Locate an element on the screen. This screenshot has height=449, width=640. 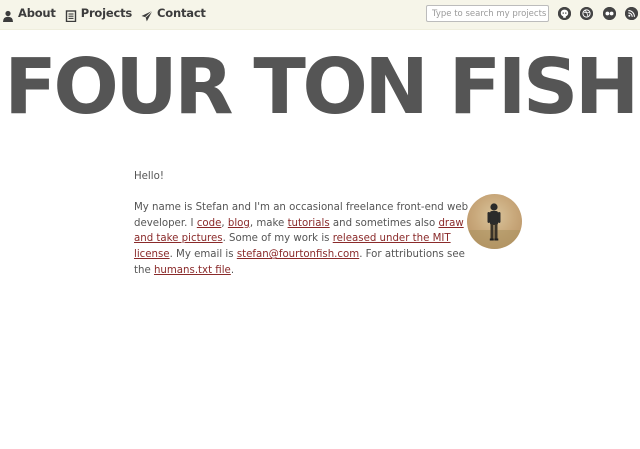
email-link: stefan@fourtonfish.com is located at coordinates (298, 254).